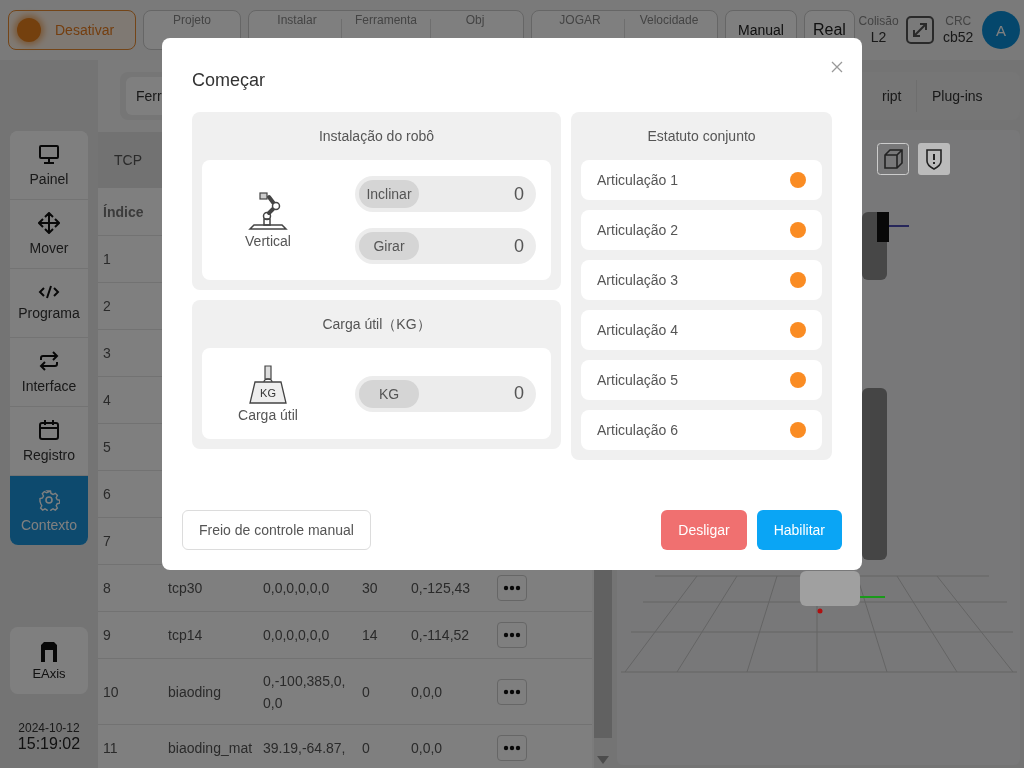 This screenshot has width=1024, height=768. Describe the element at coordinates (475, 20) in the screenshot. I see `status-label: Obj` at that location.